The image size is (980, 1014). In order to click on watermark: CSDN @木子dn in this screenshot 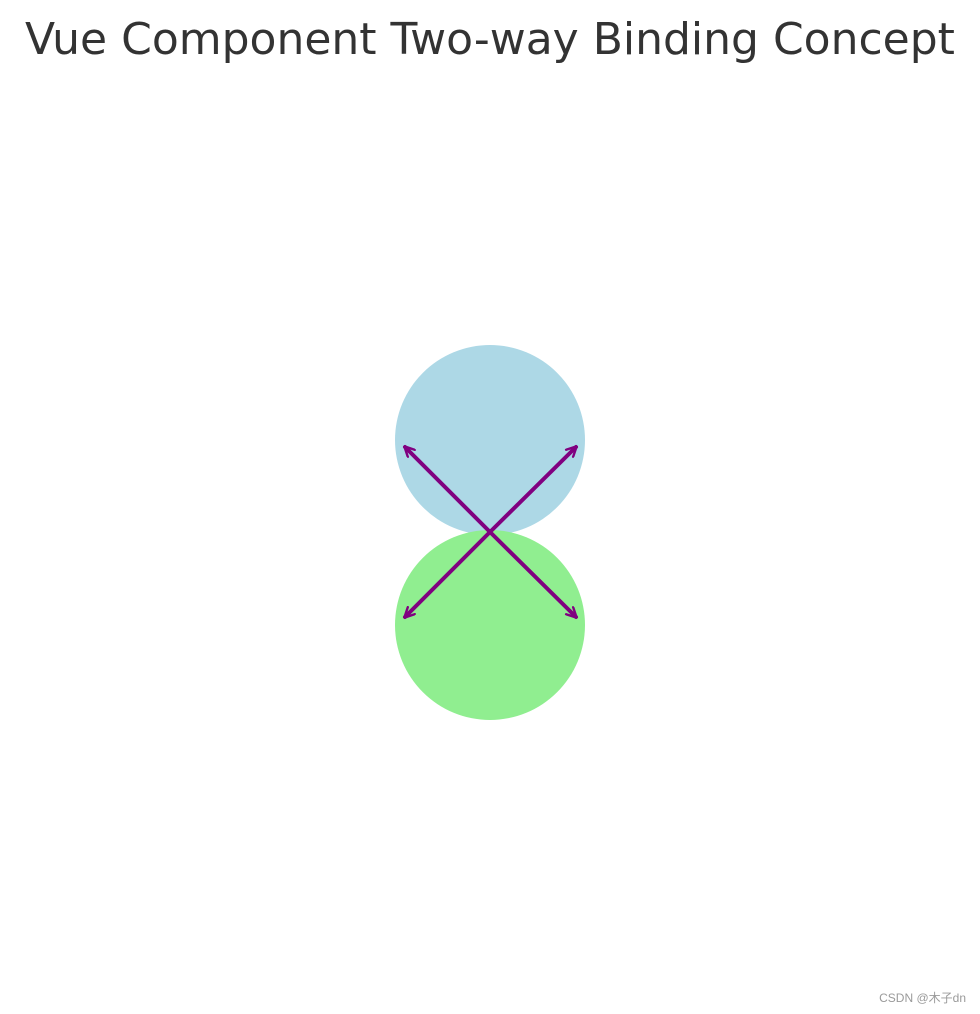, I will do `click(922, 998)`.